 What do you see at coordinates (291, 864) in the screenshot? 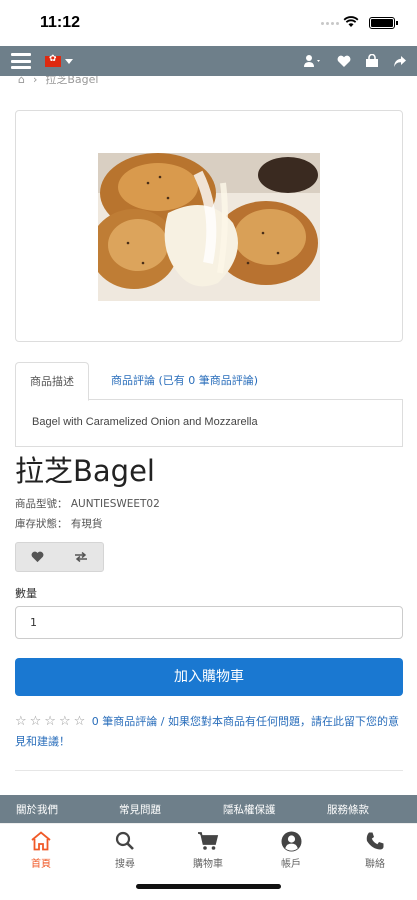
I see `tabbar-account-label: 帳戶` at bounding box center [291, 864].